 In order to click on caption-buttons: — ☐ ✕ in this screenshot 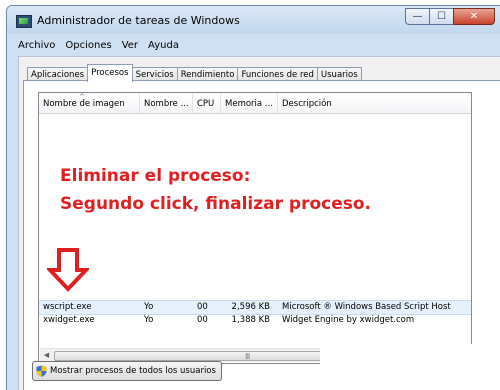, I will do `click(450, 16)`.